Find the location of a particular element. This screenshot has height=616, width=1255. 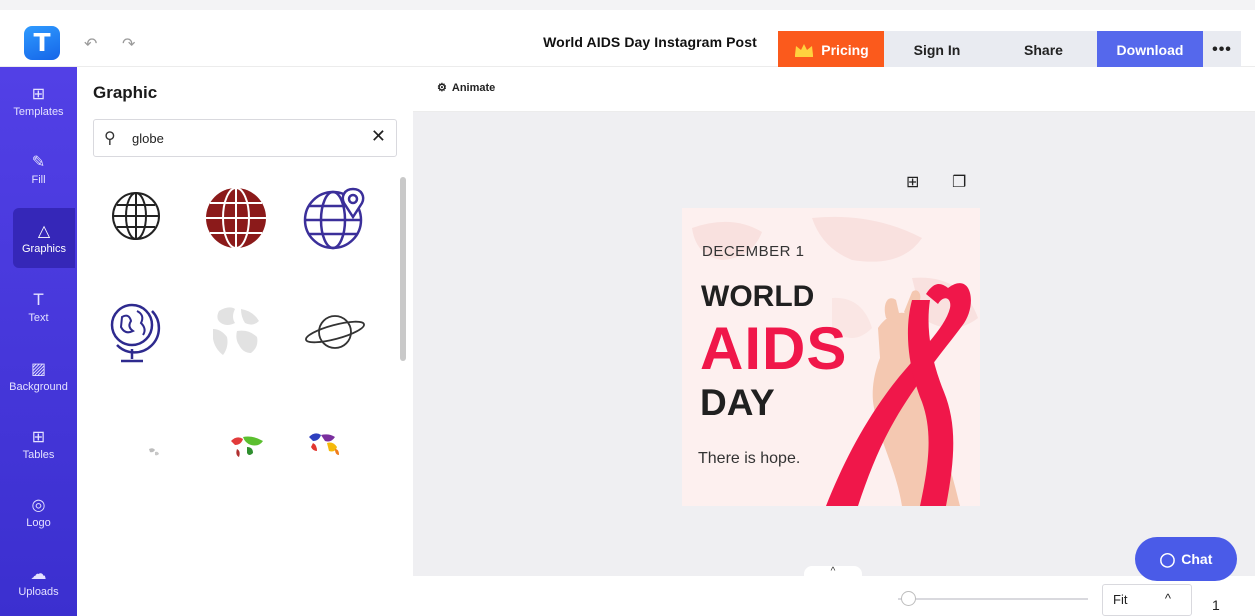

zoom-mode-value: Fit is located at coordinates (1120, 599).